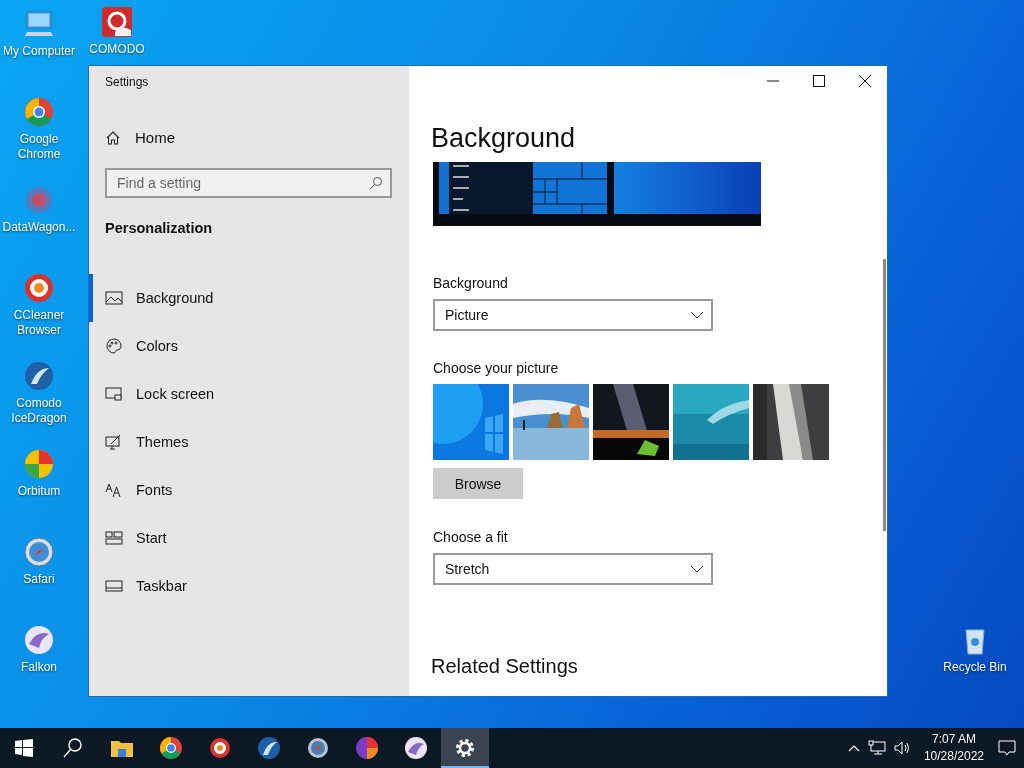  Describe the element at coordinates (127, 82) in the screenshot. I see `window-title: Settings` at that location.